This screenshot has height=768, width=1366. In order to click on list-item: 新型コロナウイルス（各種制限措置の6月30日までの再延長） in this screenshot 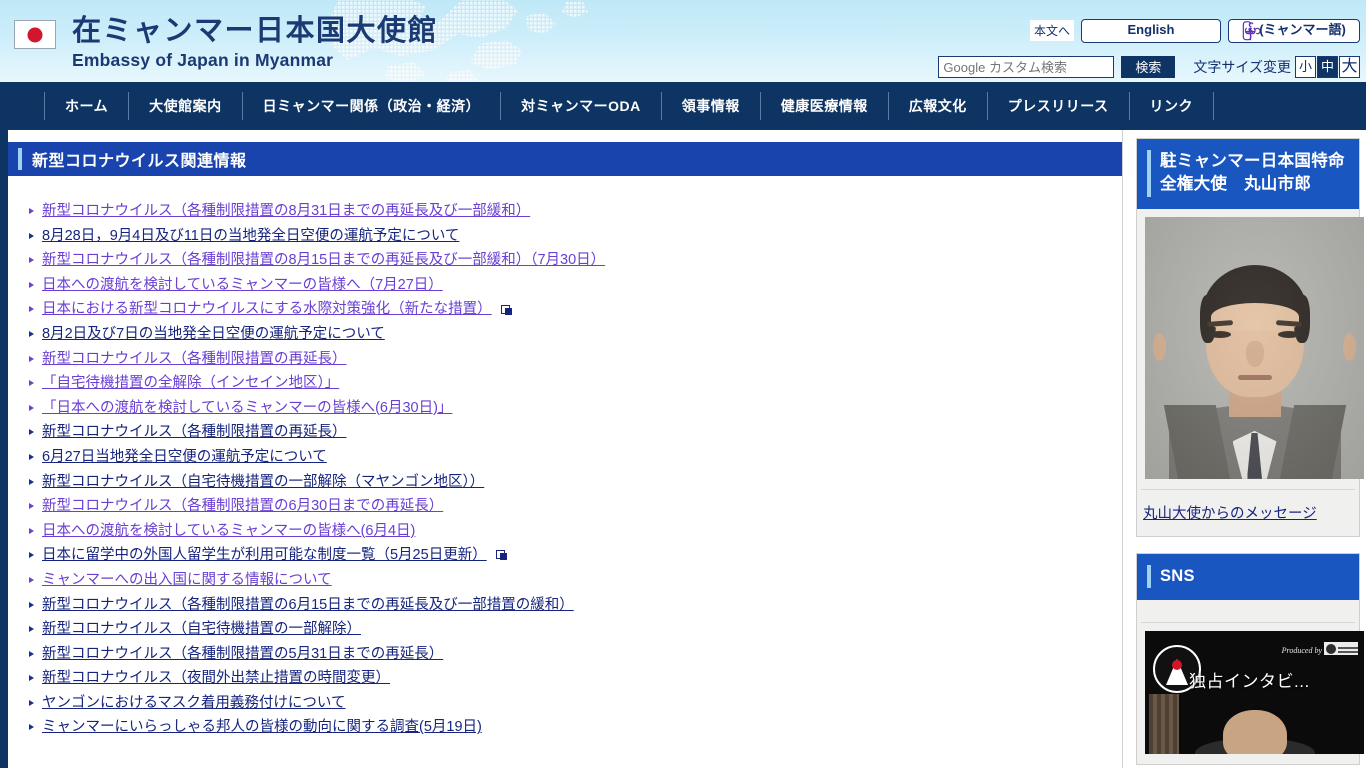, I will do `click(579, 506)`.